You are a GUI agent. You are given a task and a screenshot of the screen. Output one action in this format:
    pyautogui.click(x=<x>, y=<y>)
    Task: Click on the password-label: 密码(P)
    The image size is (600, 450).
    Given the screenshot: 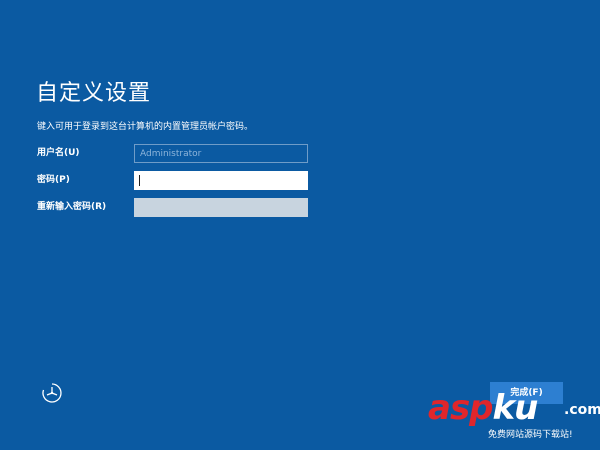 What is the action you would take?
    pyautogui.click(x=53, y=180)
    